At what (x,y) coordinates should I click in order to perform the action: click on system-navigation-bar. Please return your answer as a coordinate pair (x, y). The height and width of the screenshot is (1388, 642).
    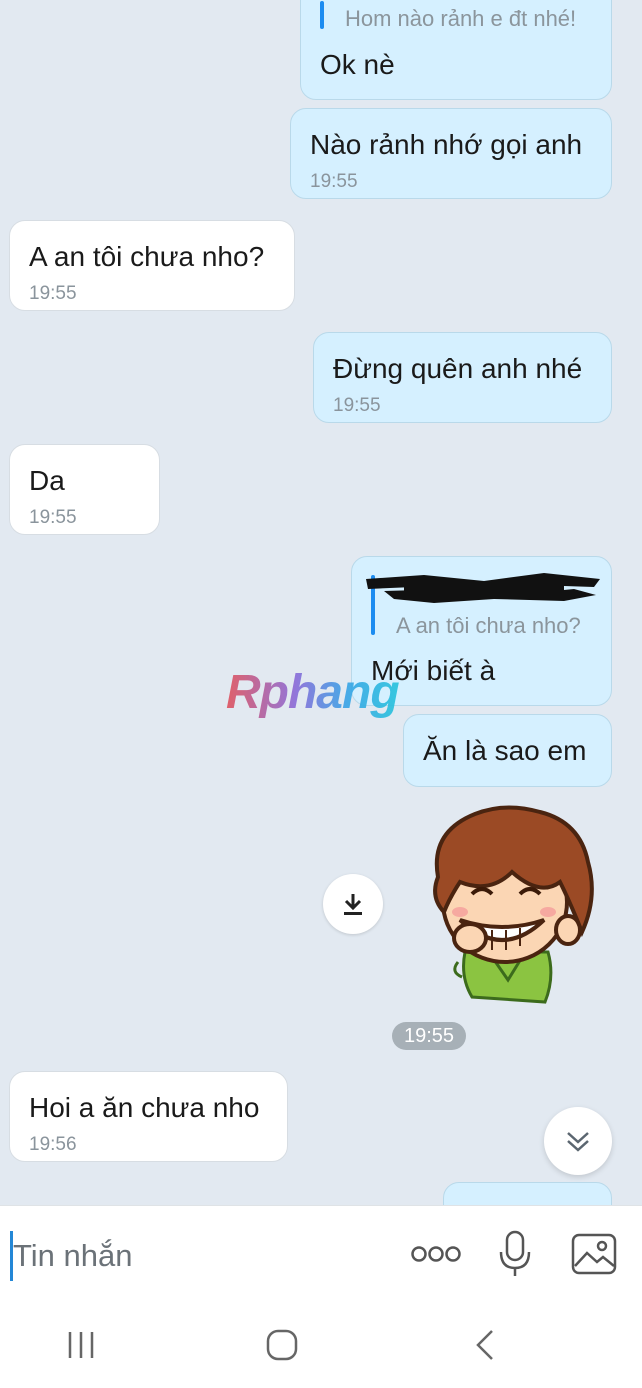
    Looking at the image, I should click on (321, 1344).